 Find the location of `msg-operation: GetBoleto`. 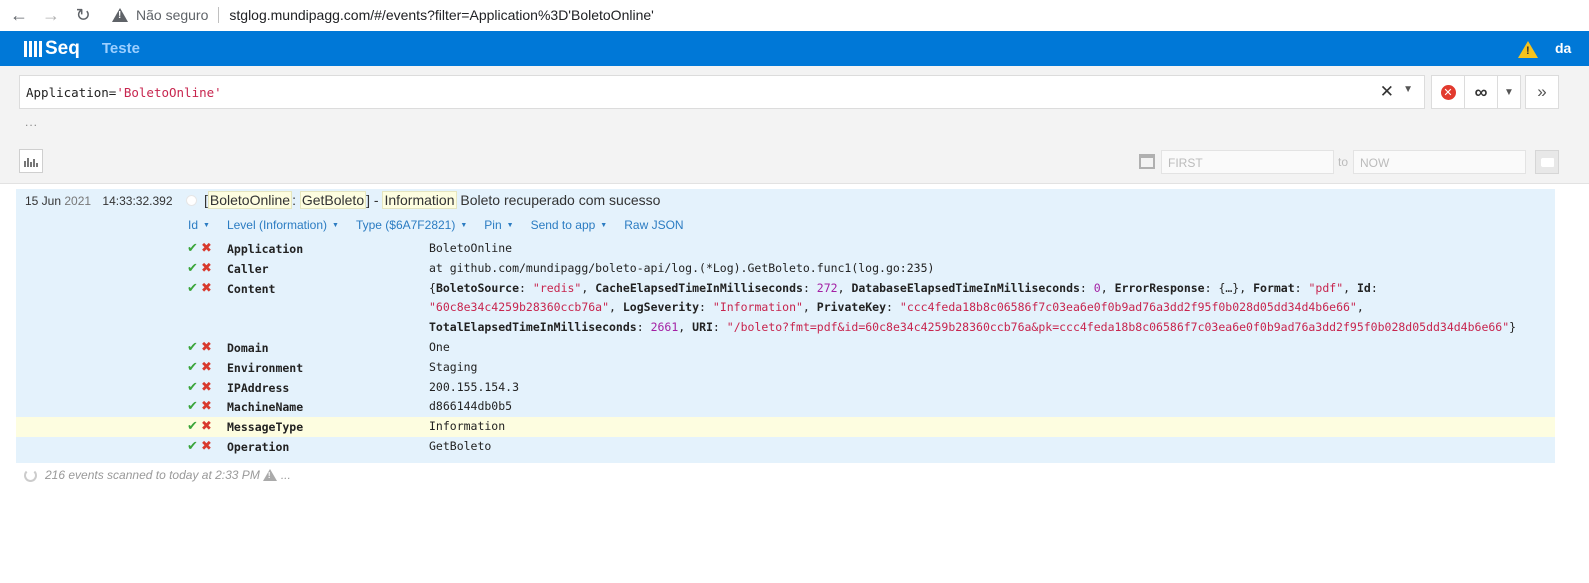

msg-operation: GetBoleto is located at coordinates (333, 200).